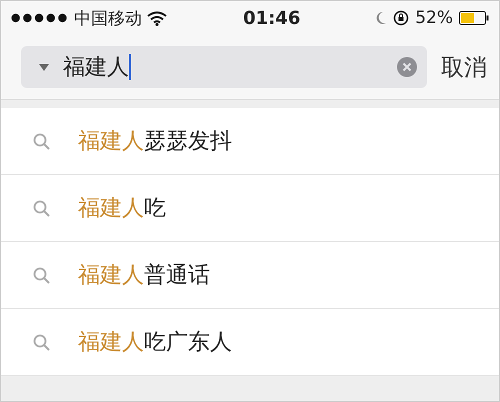 This screenshot has width=500, height=402. What do you see at coordinates (157, 18) in the screenshot?
I see `wifi-icon` at bounding box center [157, 18].